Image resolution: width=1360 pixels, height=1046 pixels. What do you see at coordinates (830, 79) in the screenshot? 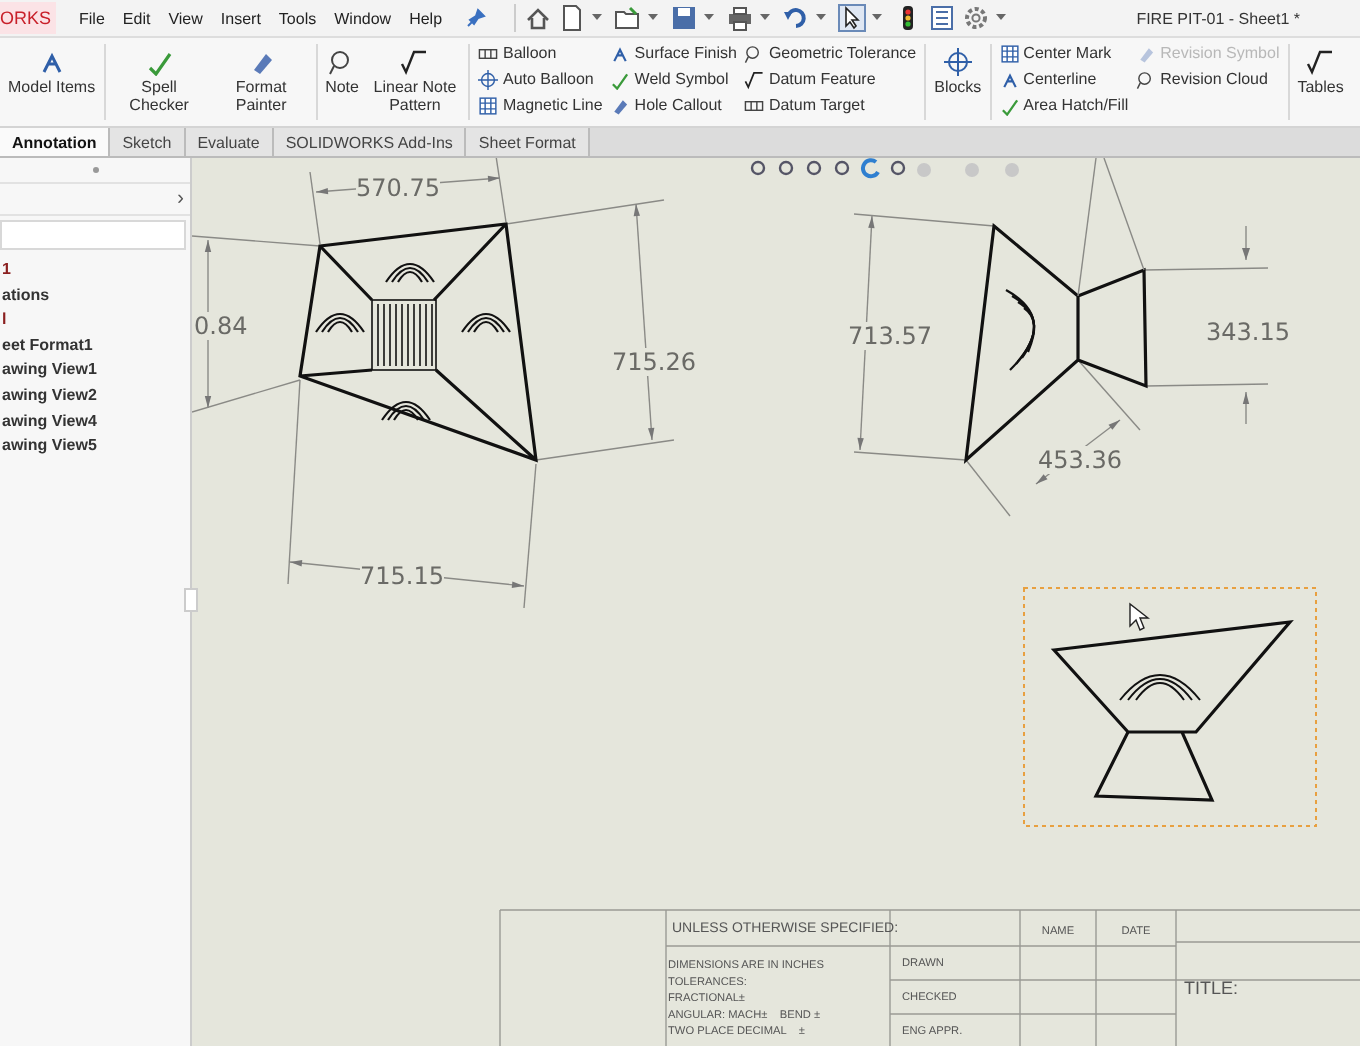
I see `ribbon-button: Datum Feature` at bounding box center [830, 79].